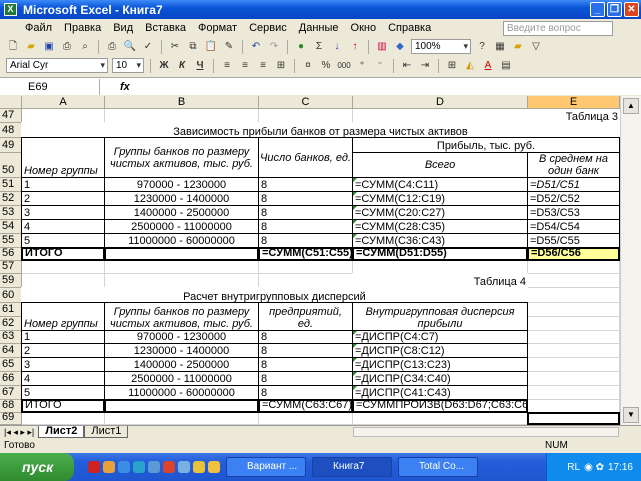  What do you see at coordinates (63, 157) in the screenshot?
I see `header-group-number: Номер группы` at bounding box center [63, 157].